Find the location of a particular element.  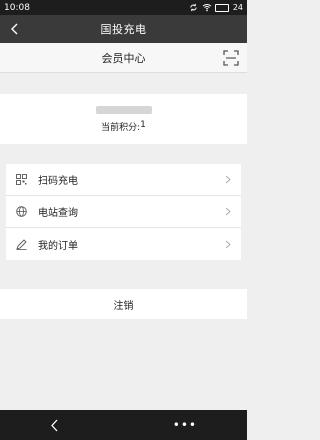

logout-button: 注销 is located at coordinates (123, 304).